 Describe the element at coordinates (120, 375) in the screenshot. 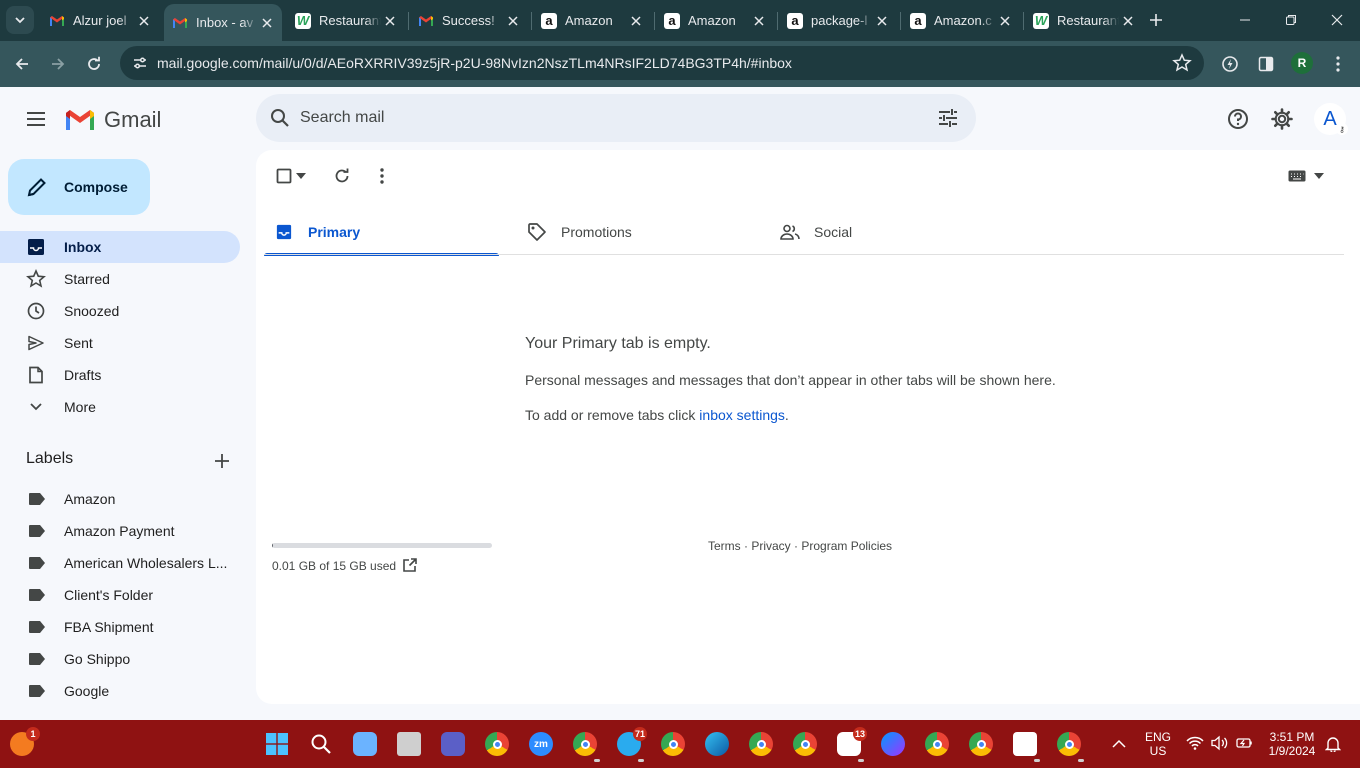

I see `sidebar-item-drafts: Drafts` at that location.